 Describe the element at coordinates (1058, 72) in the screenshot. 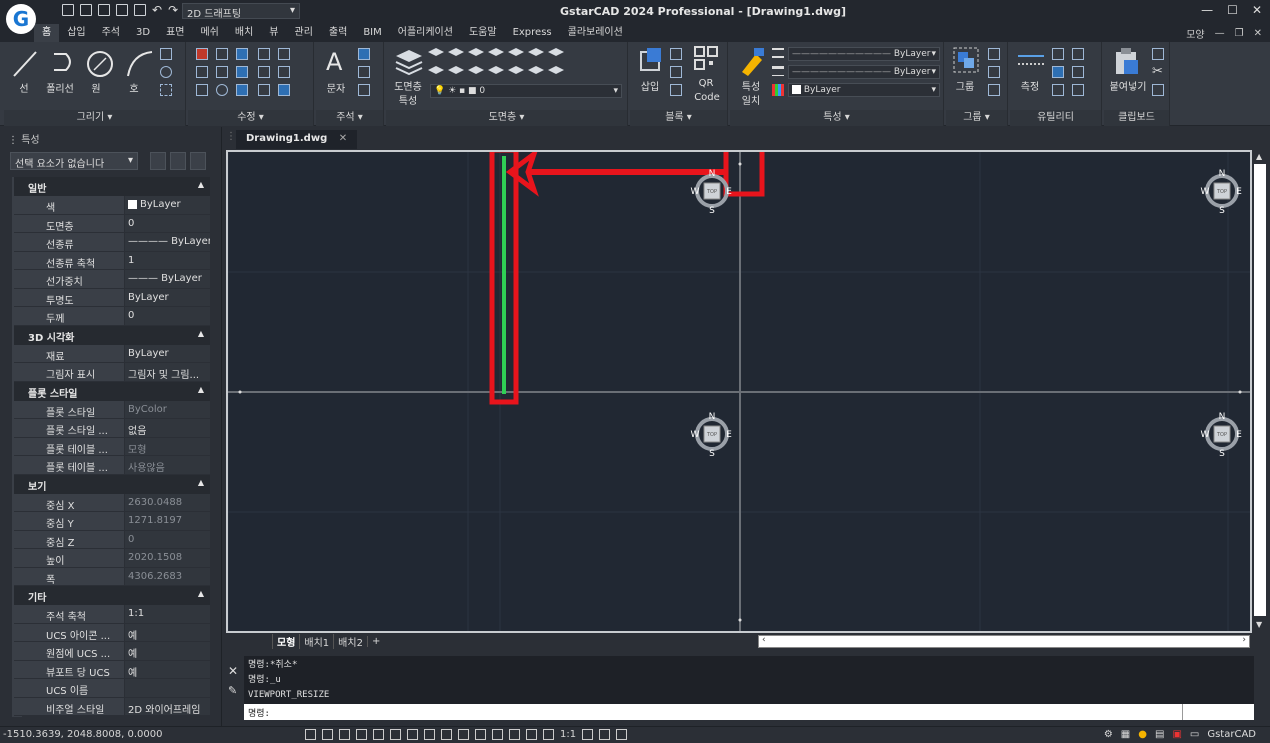

I see `calculator-icon` at that location.